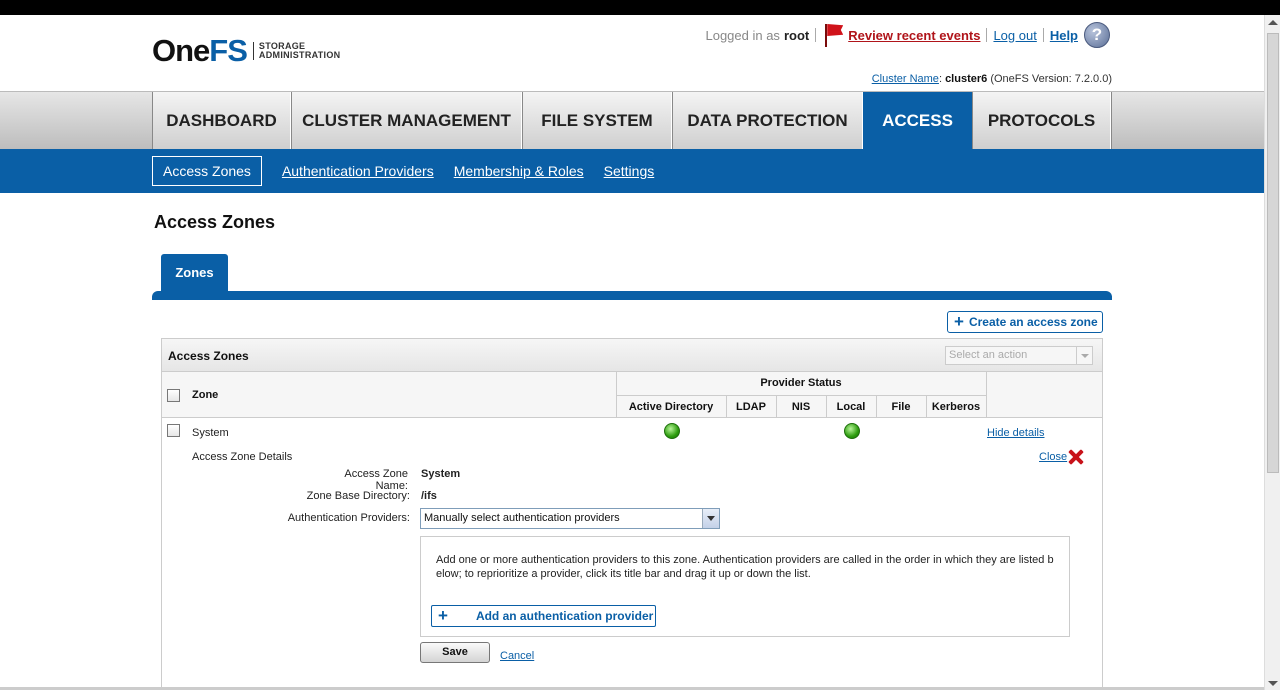 The width and height of the screenshot is (1280, 690). Describe the element at coordinates (597, 120) in the screenshot. I see `tab-file-system: FILE SYSTEM` at that location.